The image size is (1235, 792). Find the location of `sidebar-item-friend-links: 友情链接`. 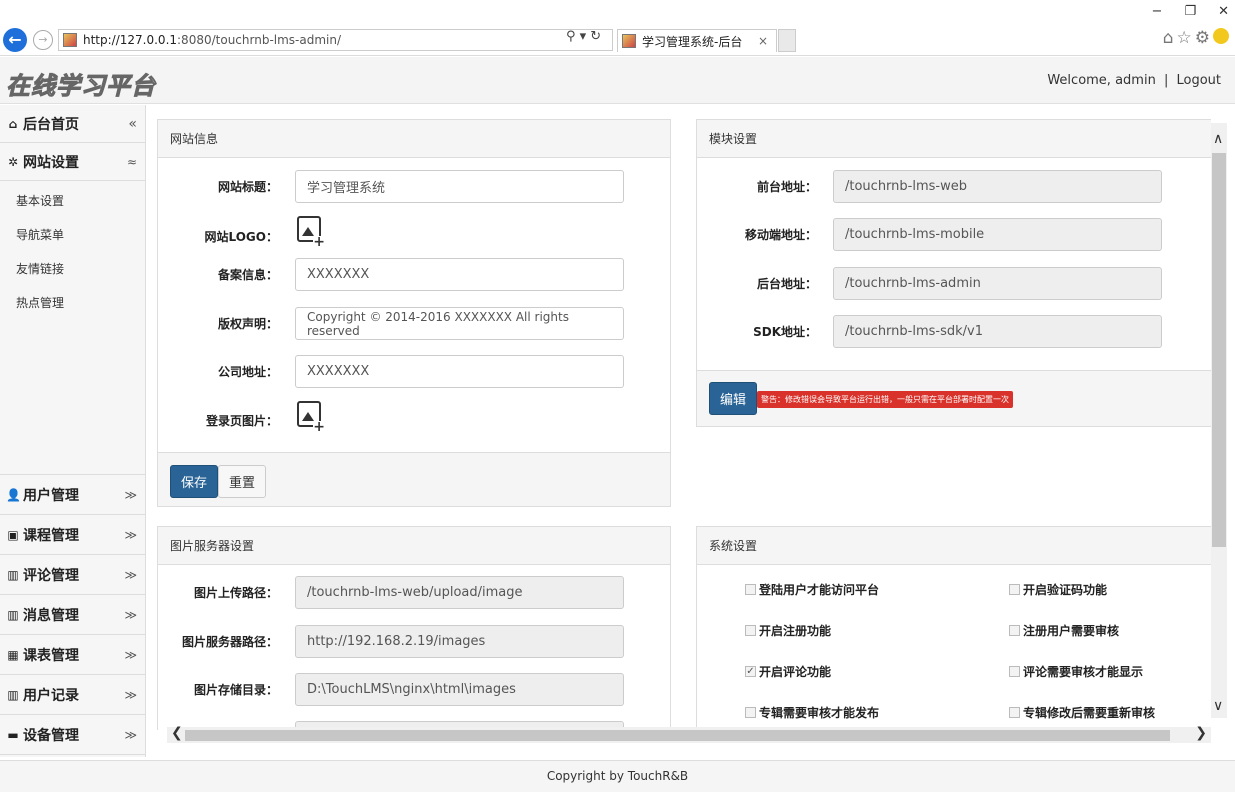

sidebar-item-friend-links: 友情链接 is located at coordinates (72, 268).